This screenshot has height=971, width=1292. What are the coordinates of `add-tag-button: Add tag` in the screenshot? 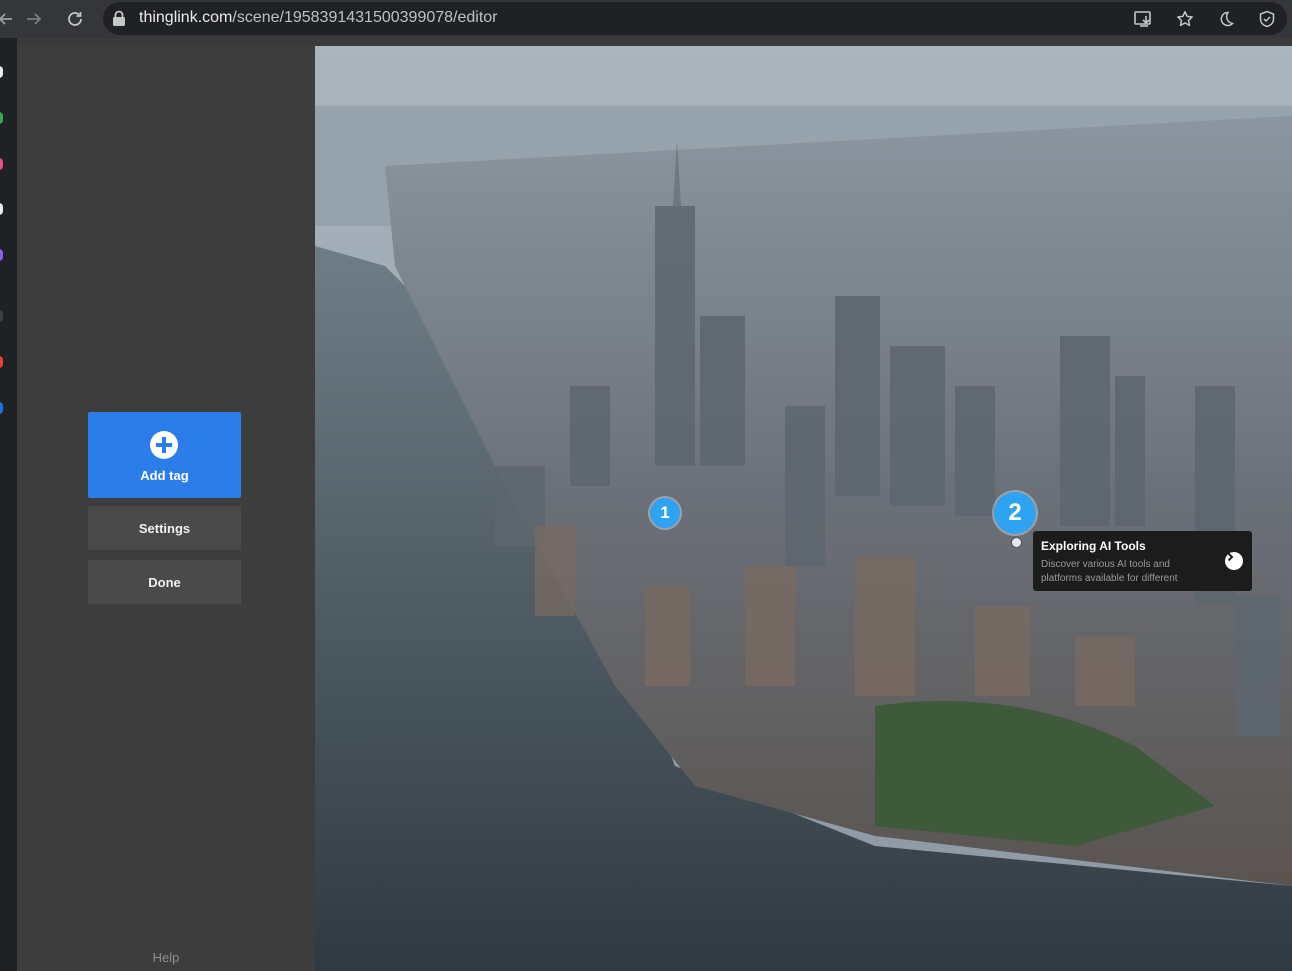 It's located at (164, 455).